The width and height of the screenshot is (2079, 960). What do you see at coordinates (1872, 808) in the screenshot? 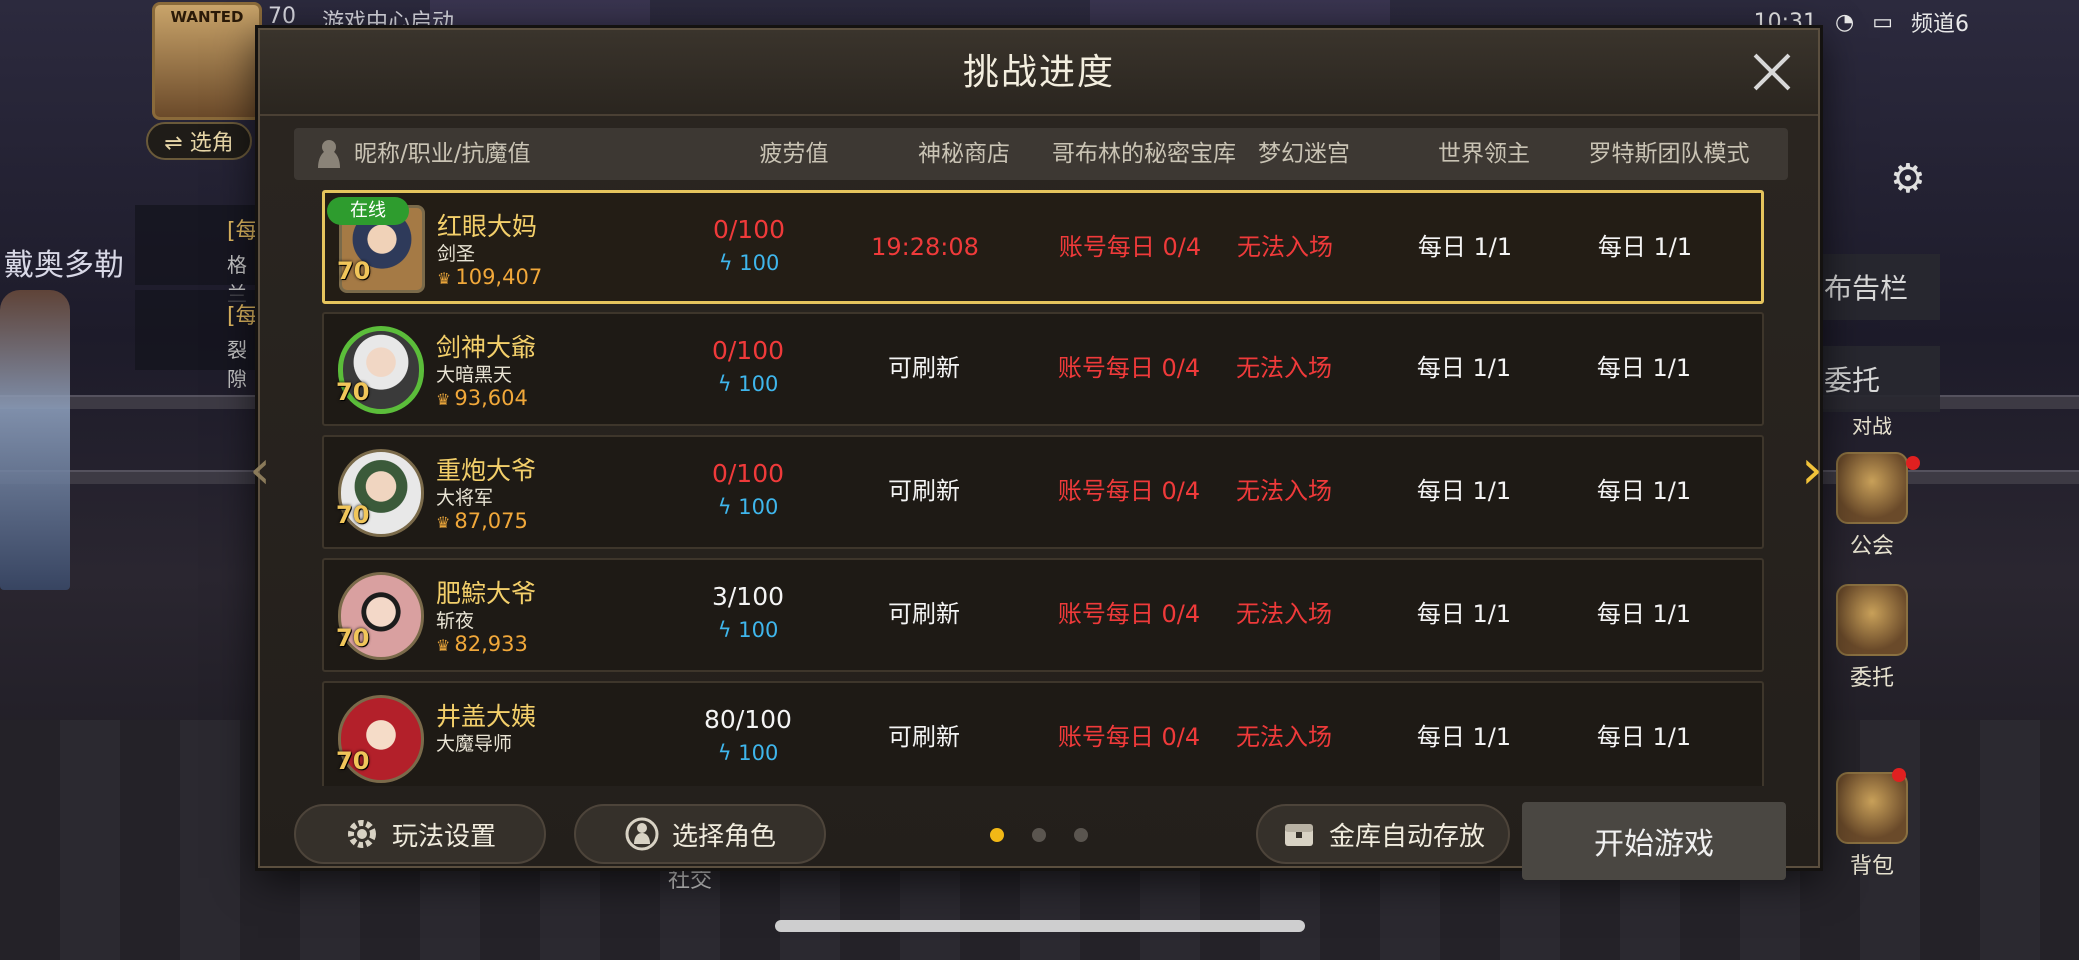
I see `backpack-icon` at bounding box center [1872, 808].